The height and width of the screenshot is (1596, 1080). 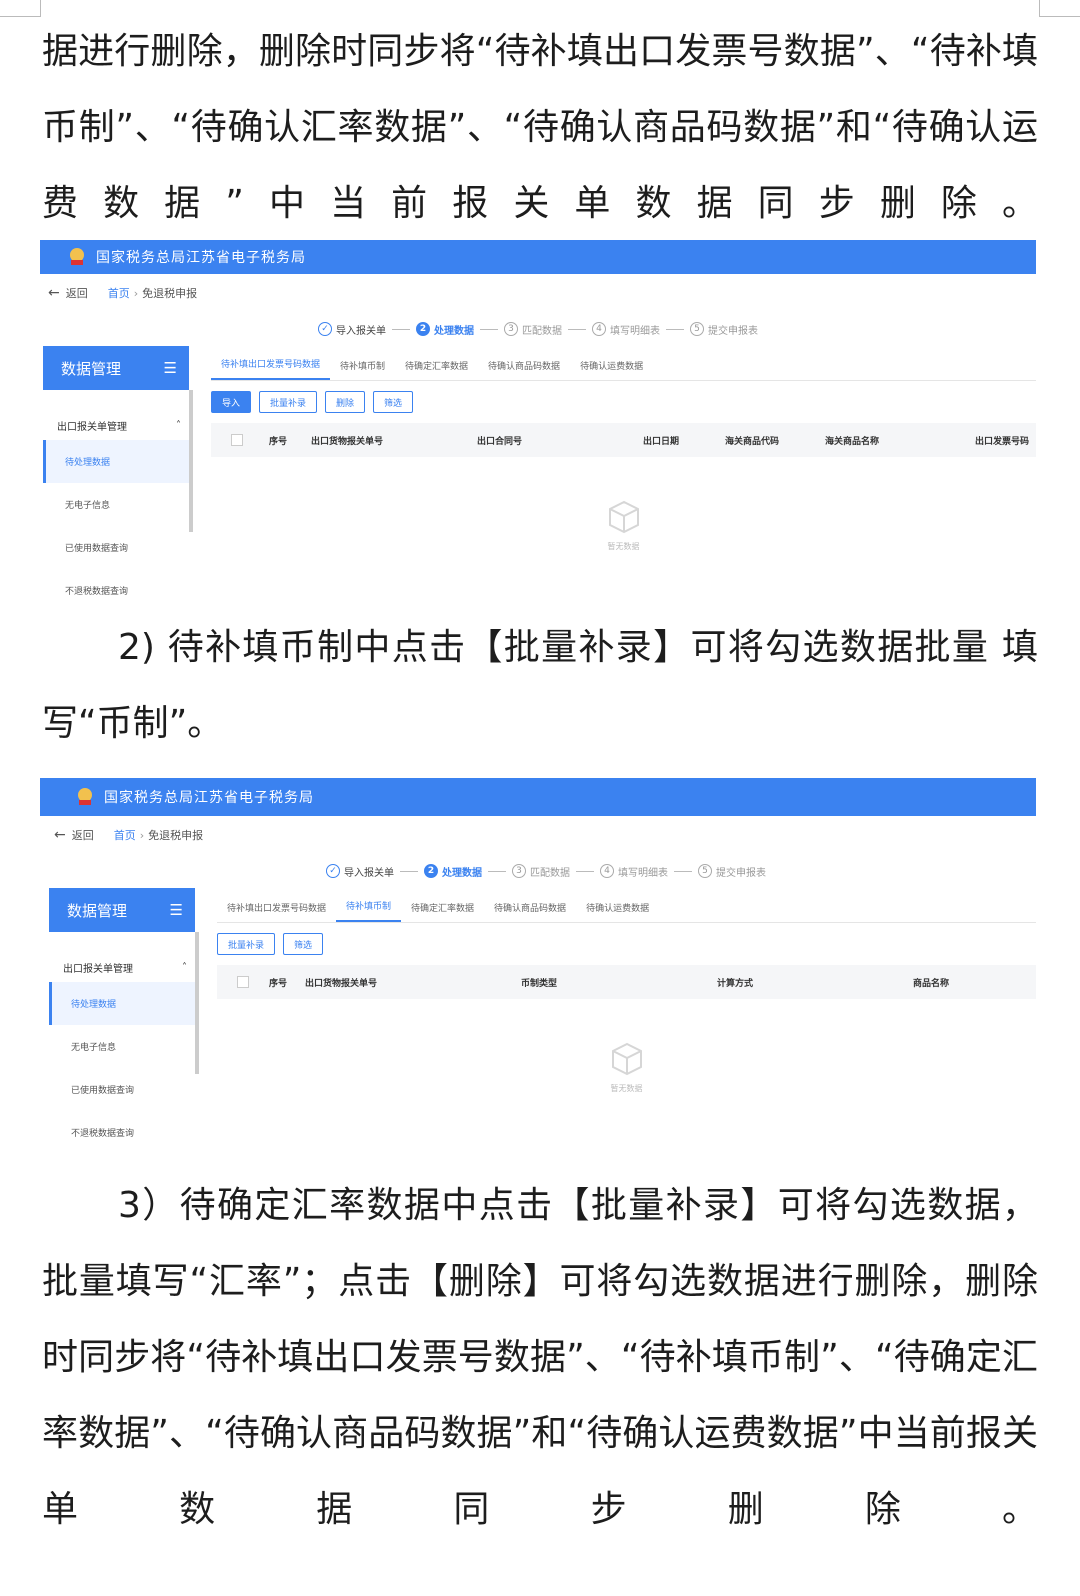 I want to click on step-5-label: 提交申报表, so click(x=741, y=873).